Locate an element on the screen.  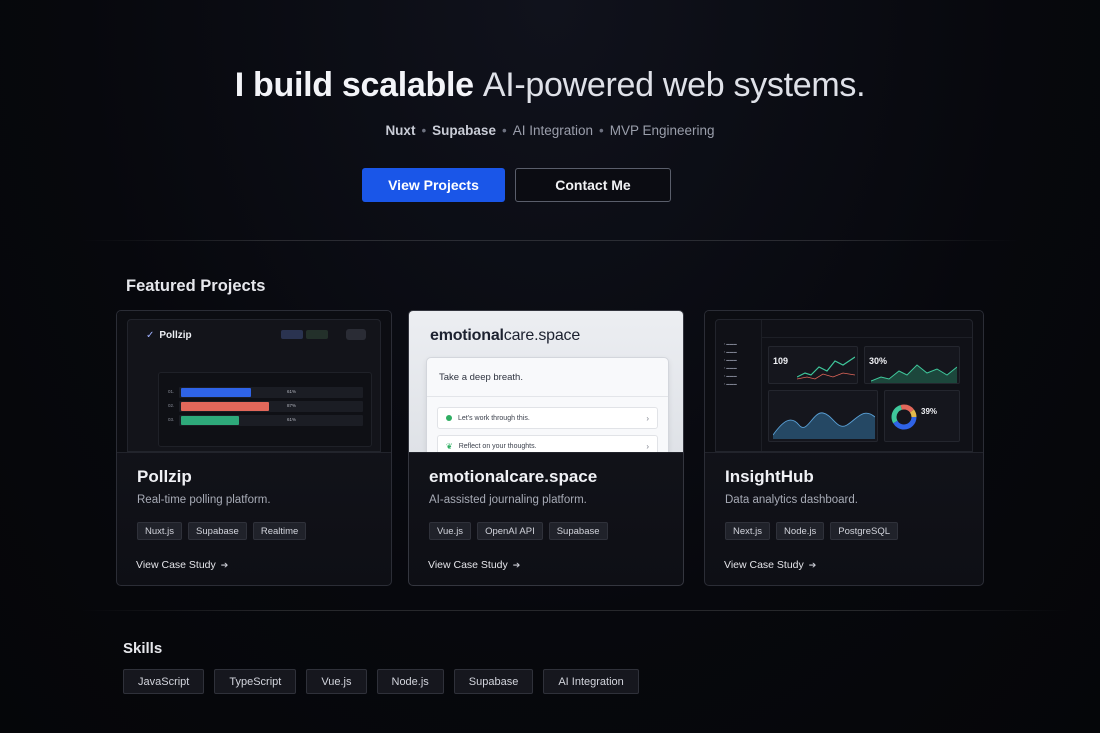
skill-tag: Supabase is located at coordinates (493, 681).